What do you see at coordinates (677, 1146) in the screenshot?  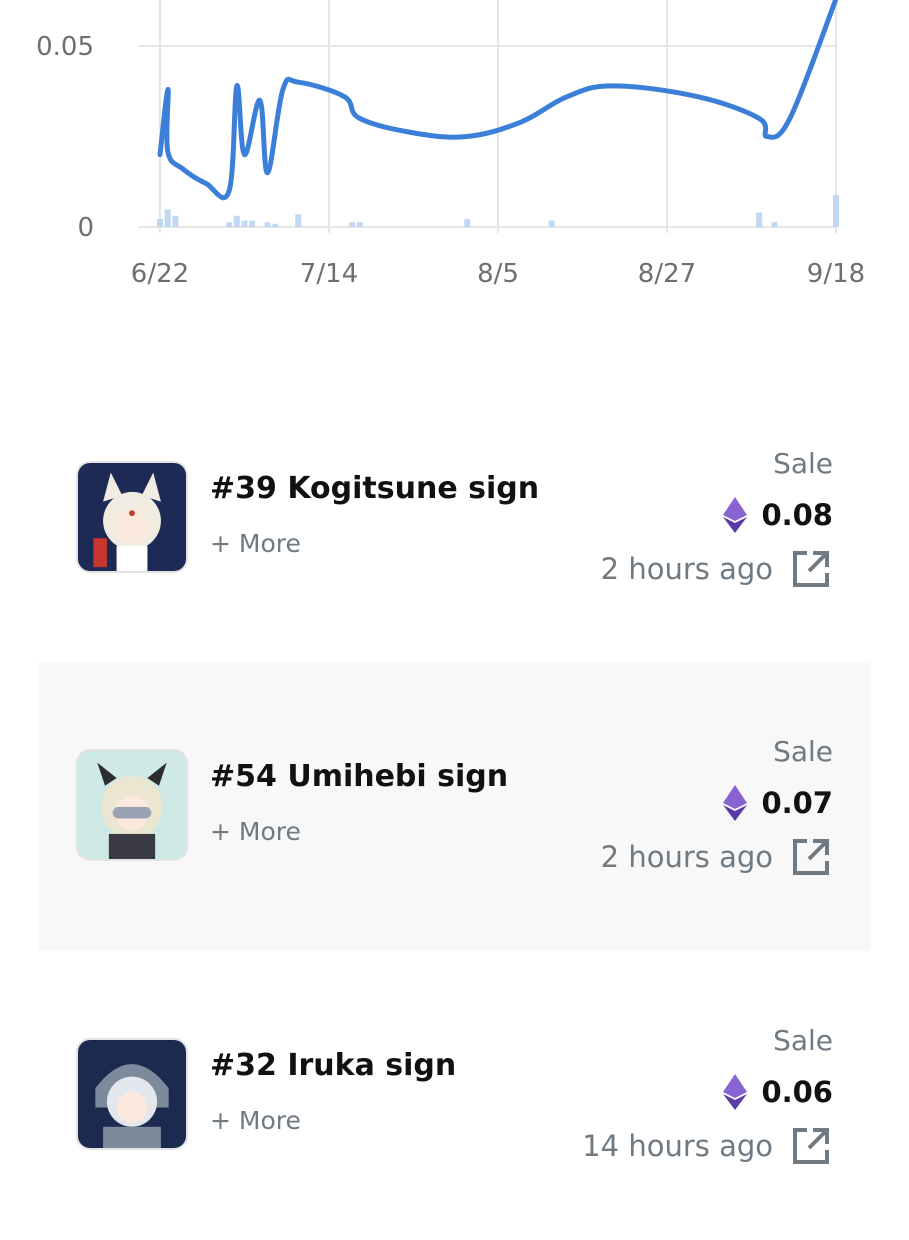 I see `time-ago: 14 hours ago` at bounding box center [677, 1146].